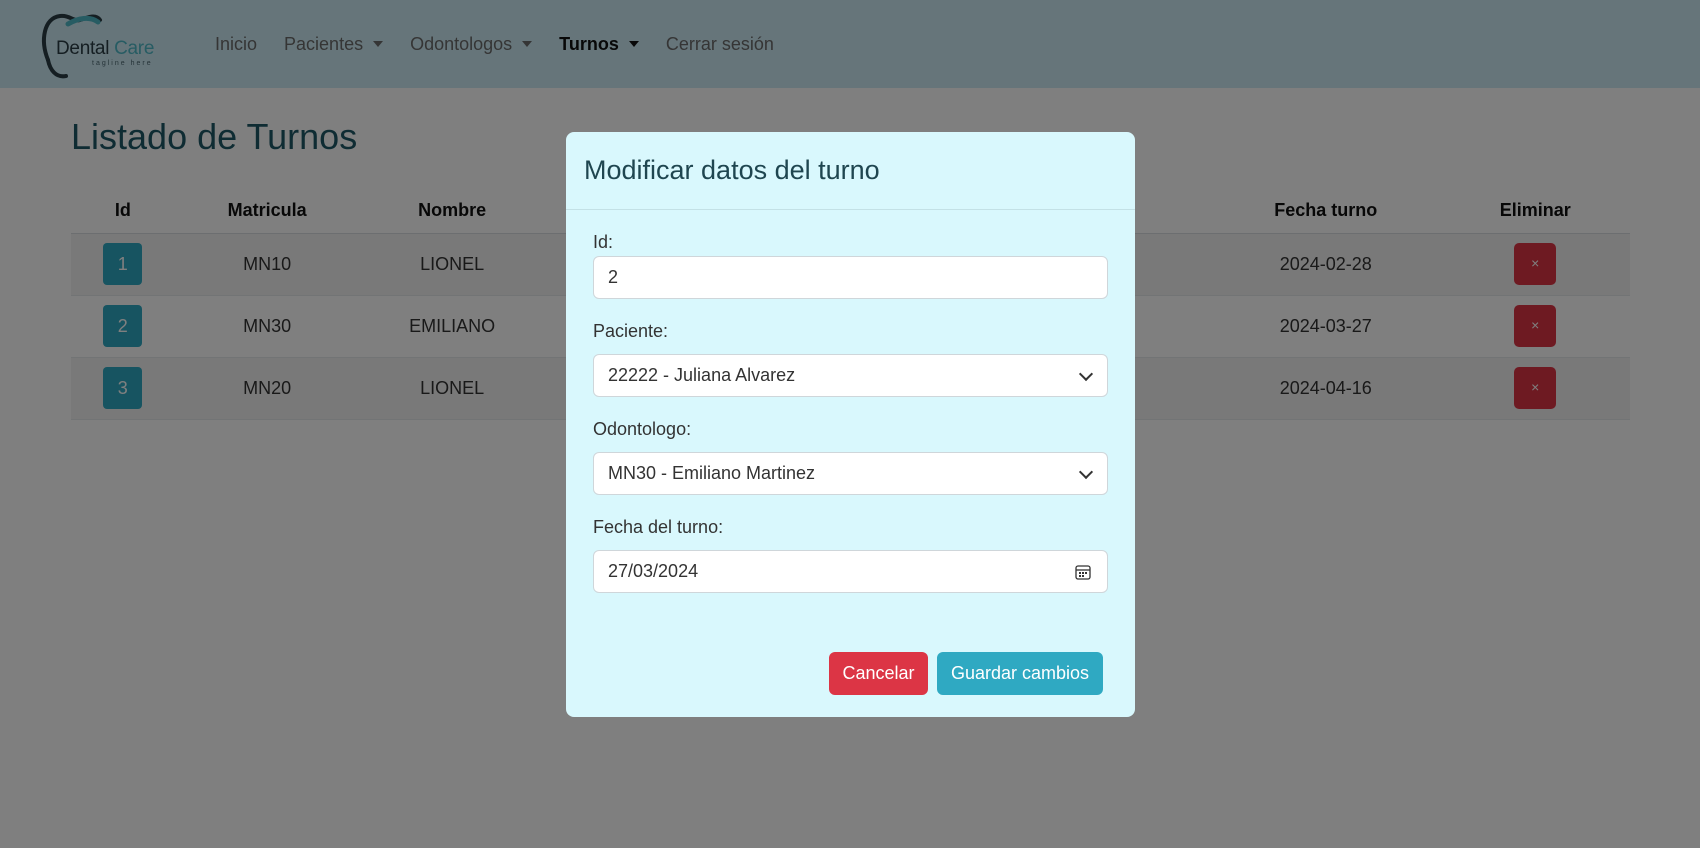  What do you see at coordinates (712, 473) in the screenshot?
I see `odontologo-select-value: MN30 - Emiliano Martinez` at bounding box center [712, 473].